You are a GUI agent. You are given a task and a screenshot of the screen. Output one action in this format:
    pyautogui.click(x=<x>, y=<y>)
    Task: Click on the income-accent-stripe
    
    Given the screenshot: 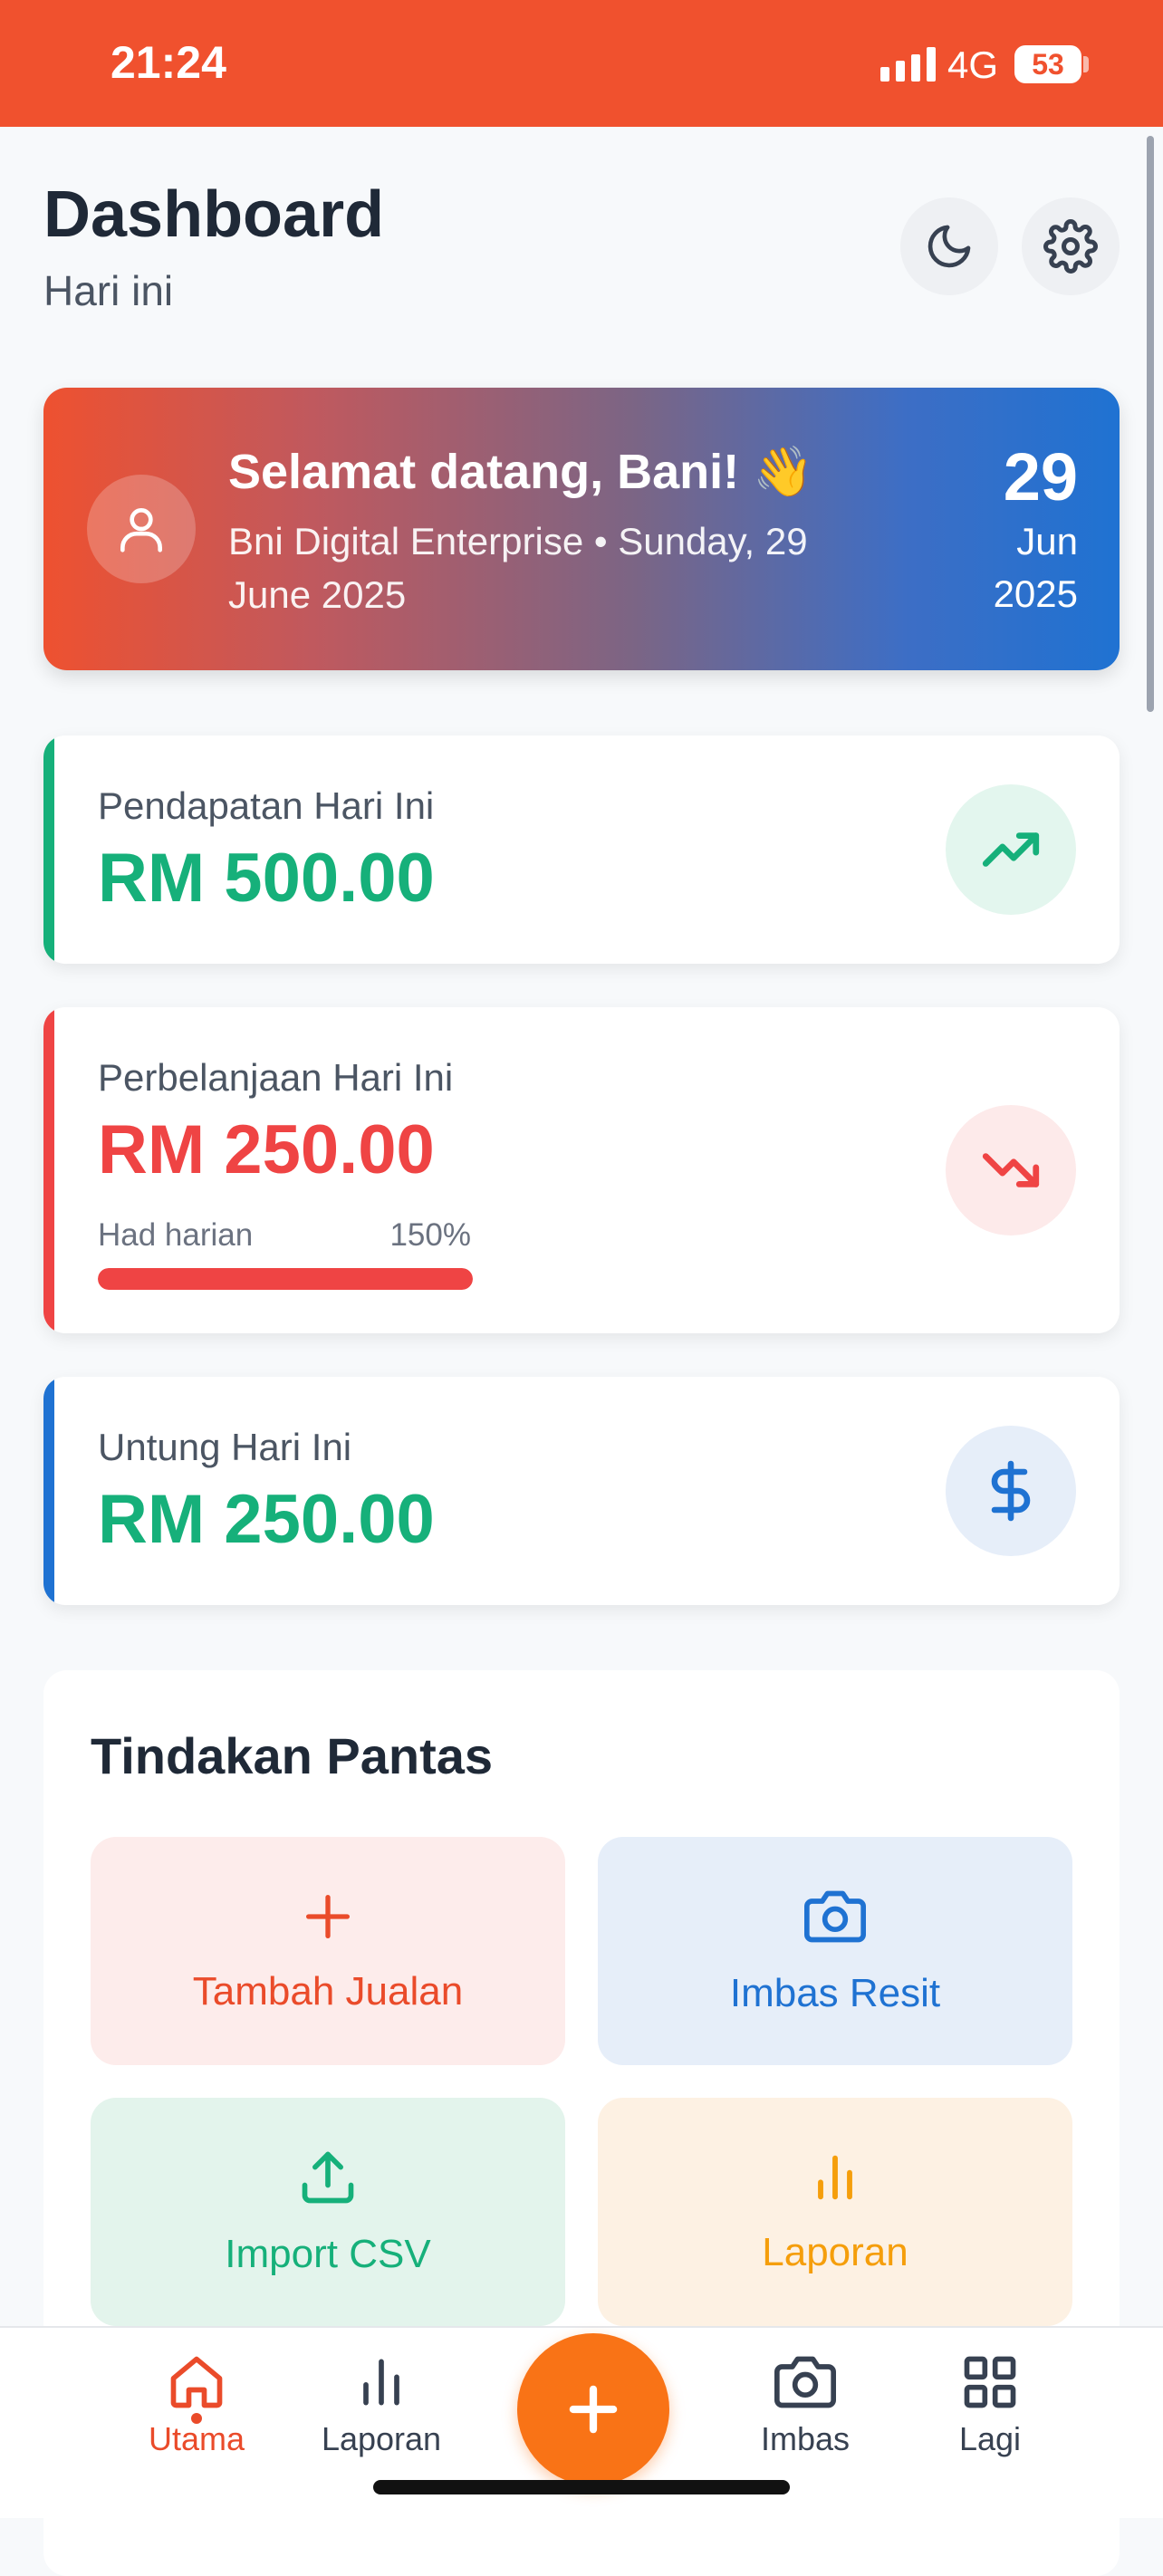 What is the action you would take?
    pyautogui.click(x=48, y=849)
    